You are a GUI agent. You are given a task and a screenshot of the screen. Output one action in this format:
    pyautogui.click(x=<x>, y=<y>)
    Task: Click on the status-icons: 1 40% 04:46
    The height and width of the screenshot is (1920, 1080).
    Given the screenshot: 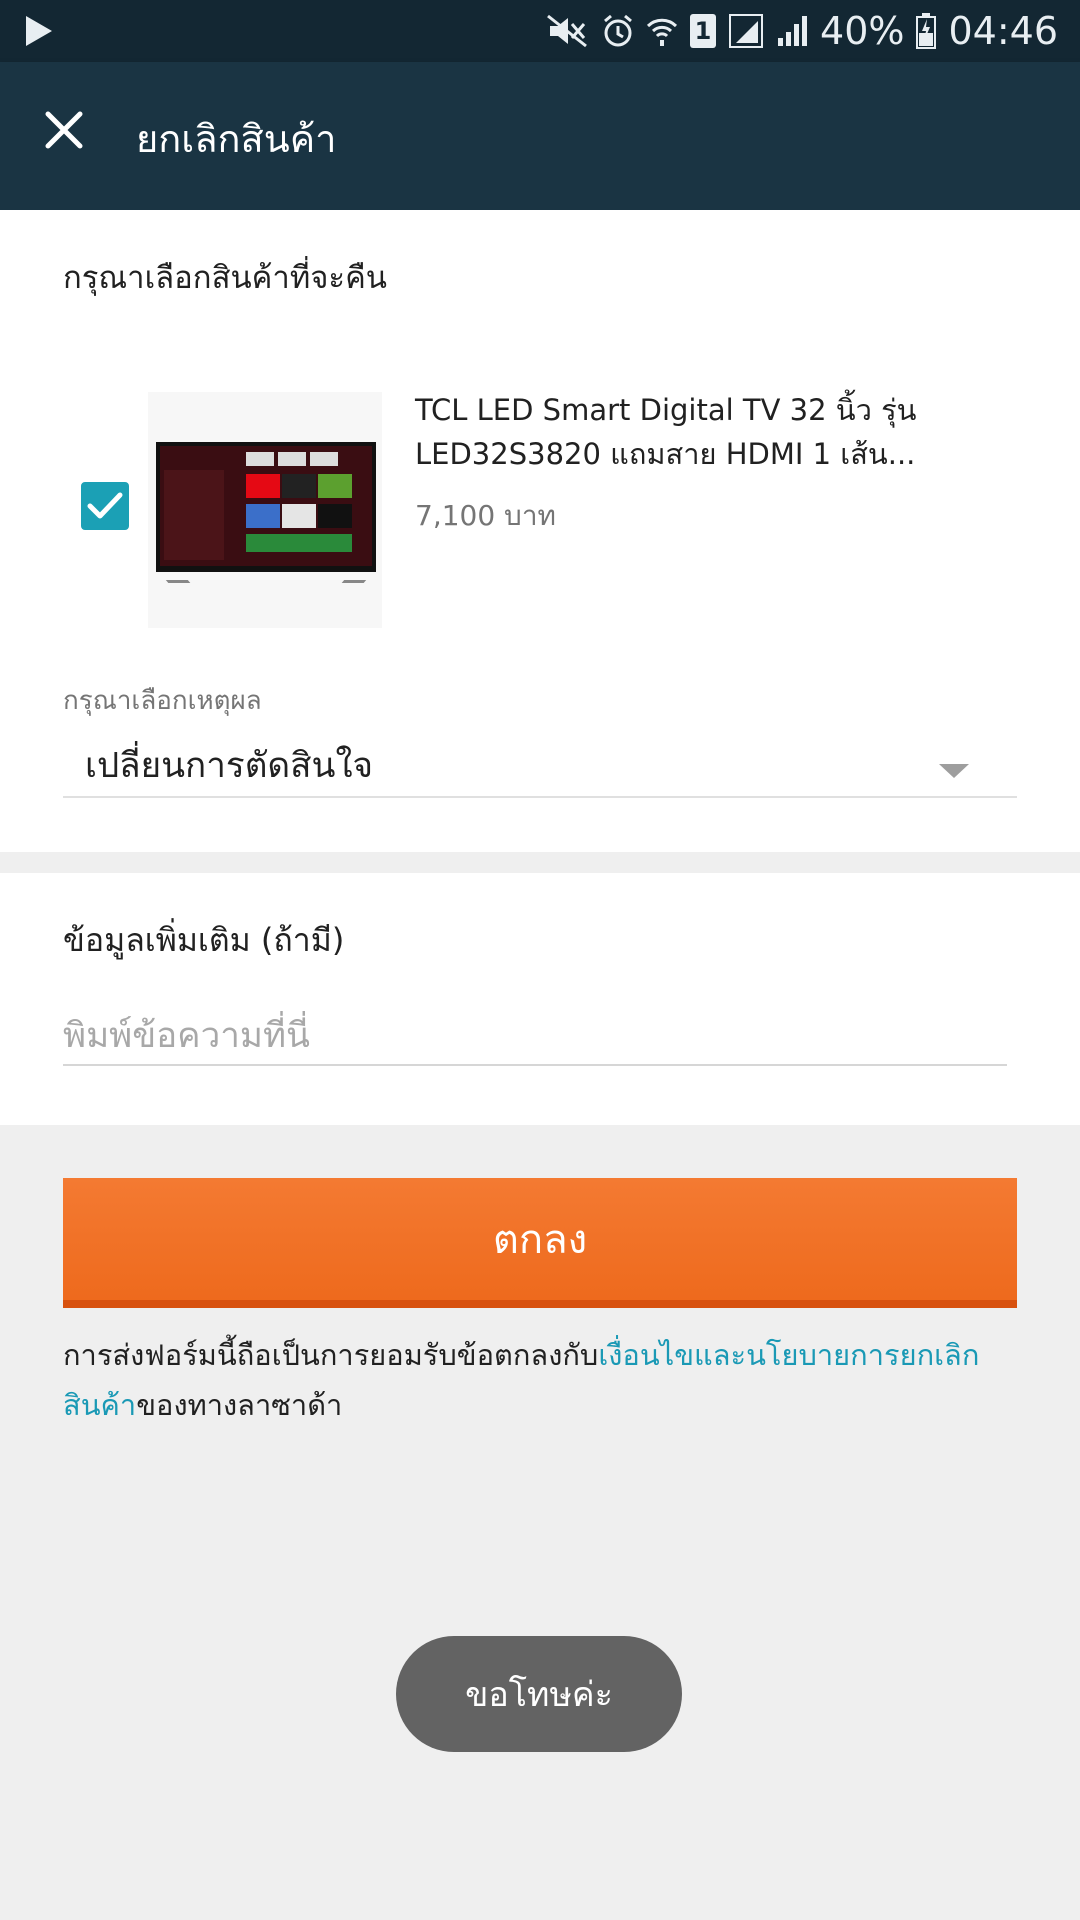 What is the action you would take?
    pyautogui.click(x=801, y=31)
    